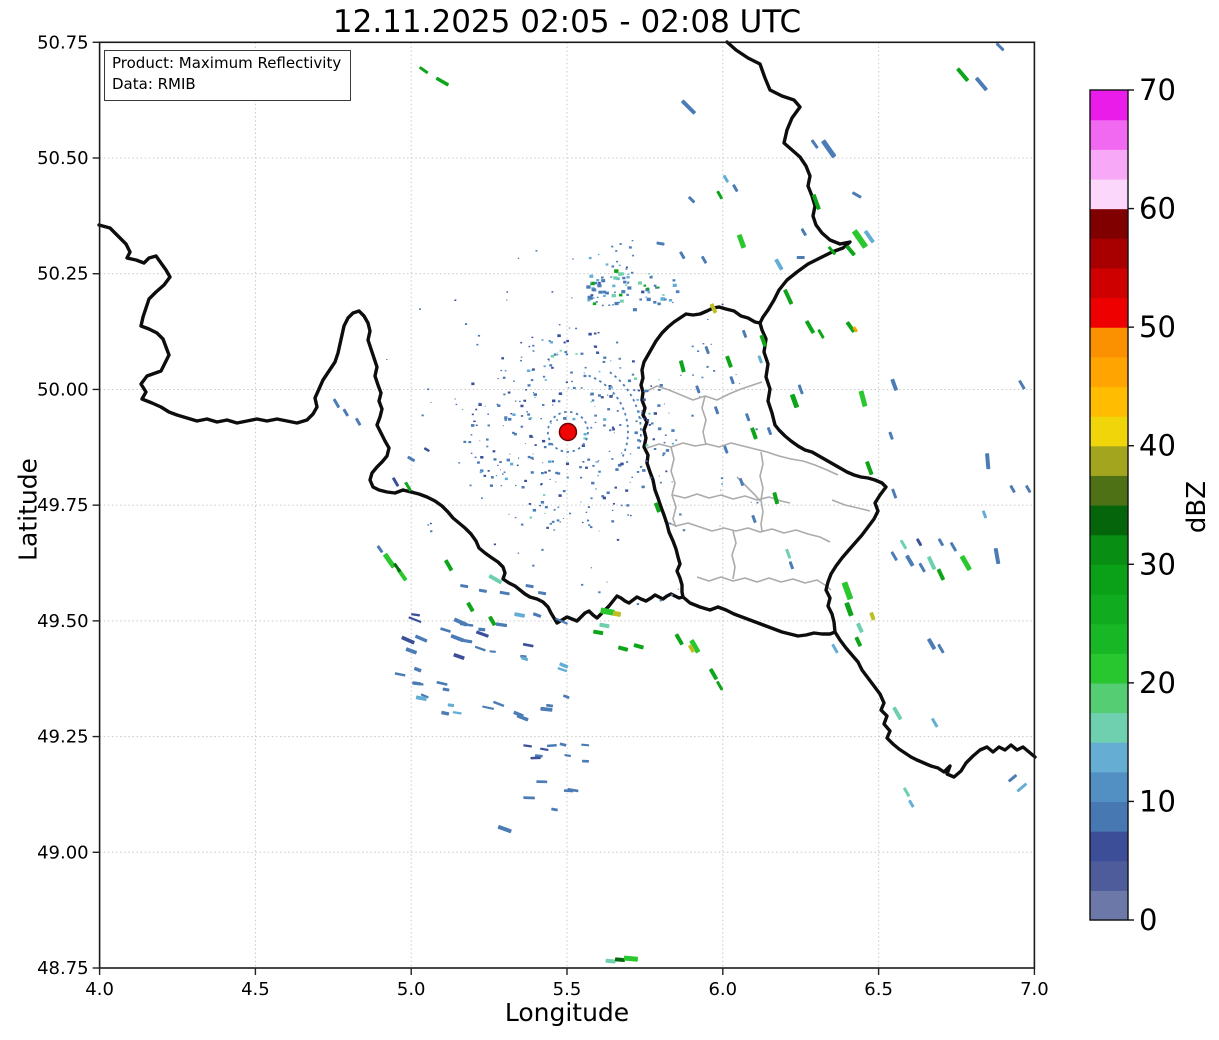 This screenshot has width=1219, height=1040. I want to click on x-tick-label: 6.5, so click(878, 989).